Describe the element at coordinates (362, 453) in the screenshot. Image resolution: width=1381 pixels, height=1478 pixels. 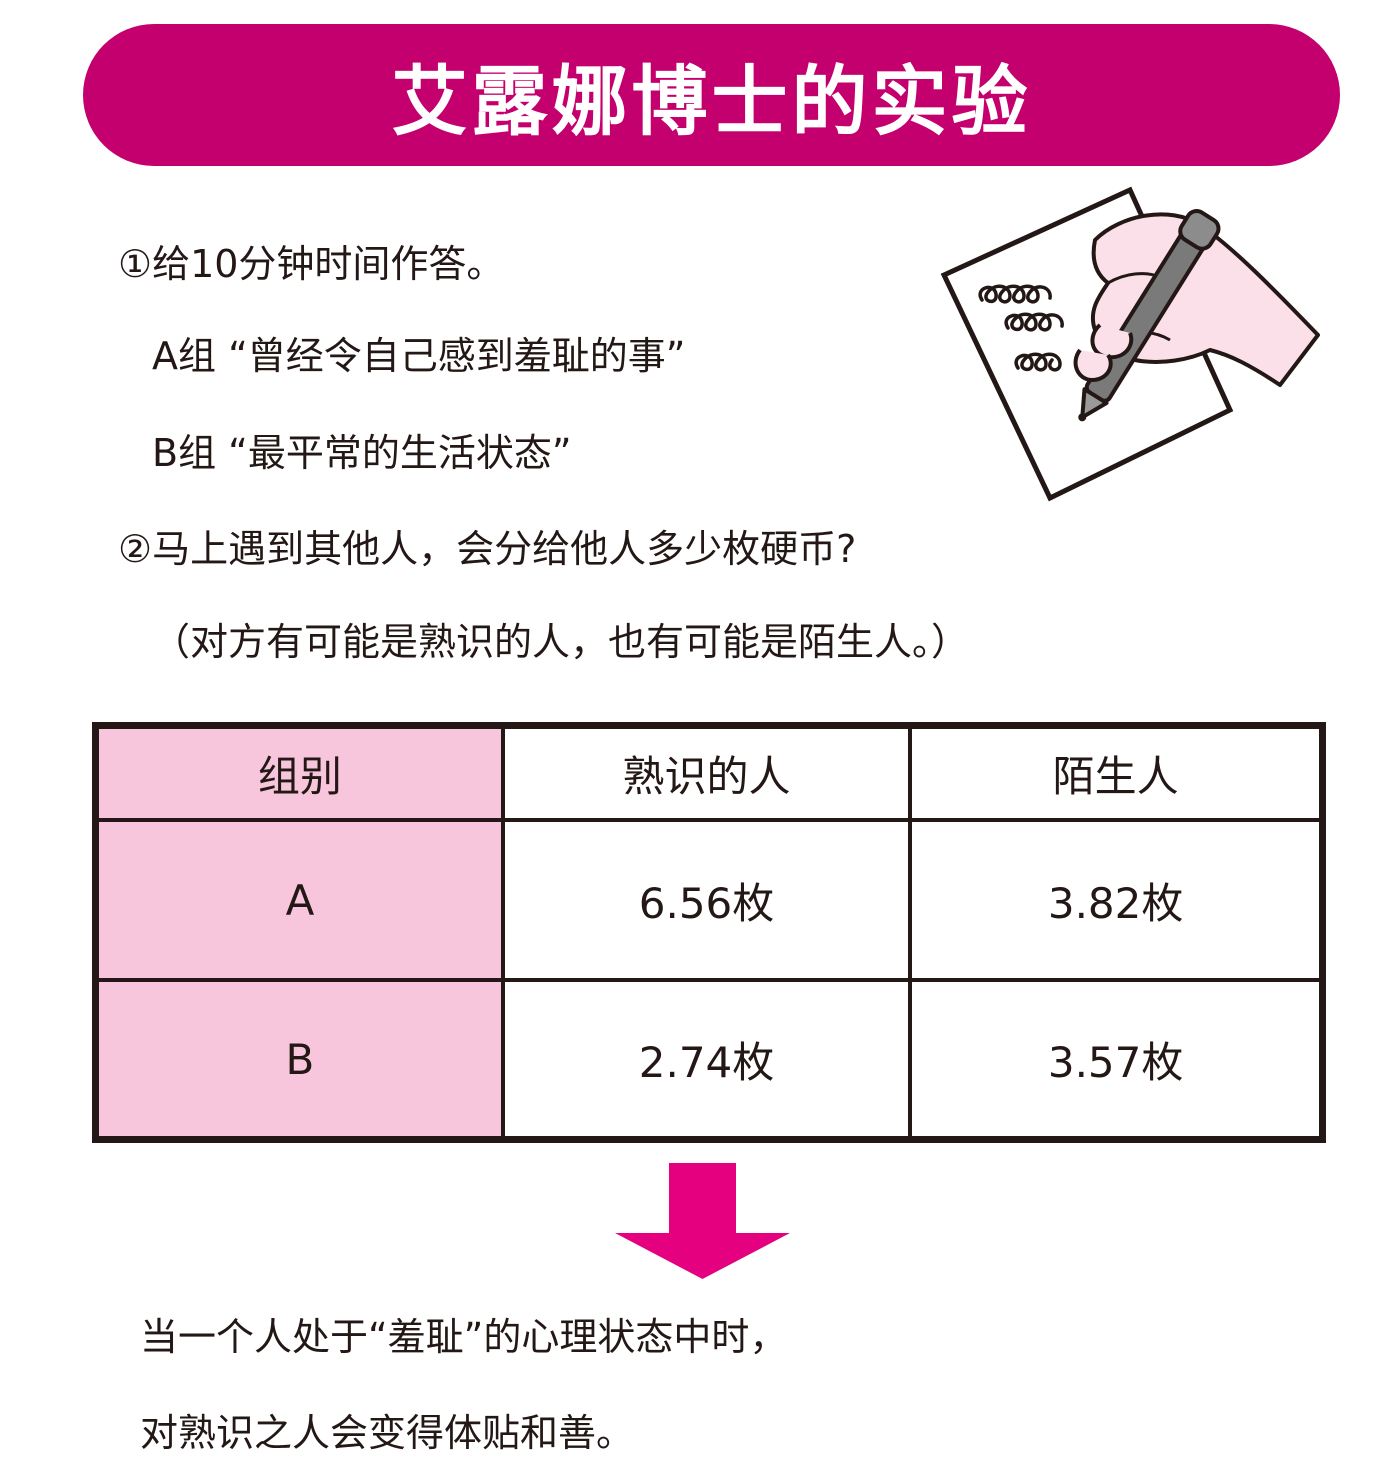
I see `group-b-description: B组 “最平常的生活状态”` at that location.